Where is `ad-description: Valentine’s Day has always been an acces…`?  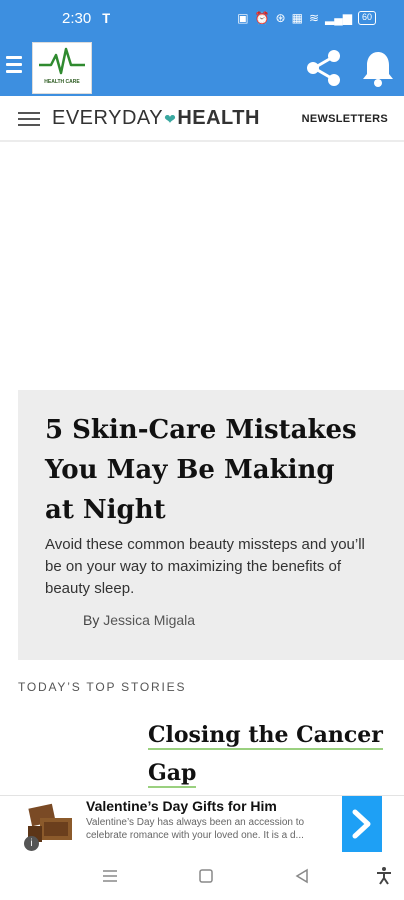 ad-description: Valentine’s Day has always been an acces… is located at coordinates (195, 829).